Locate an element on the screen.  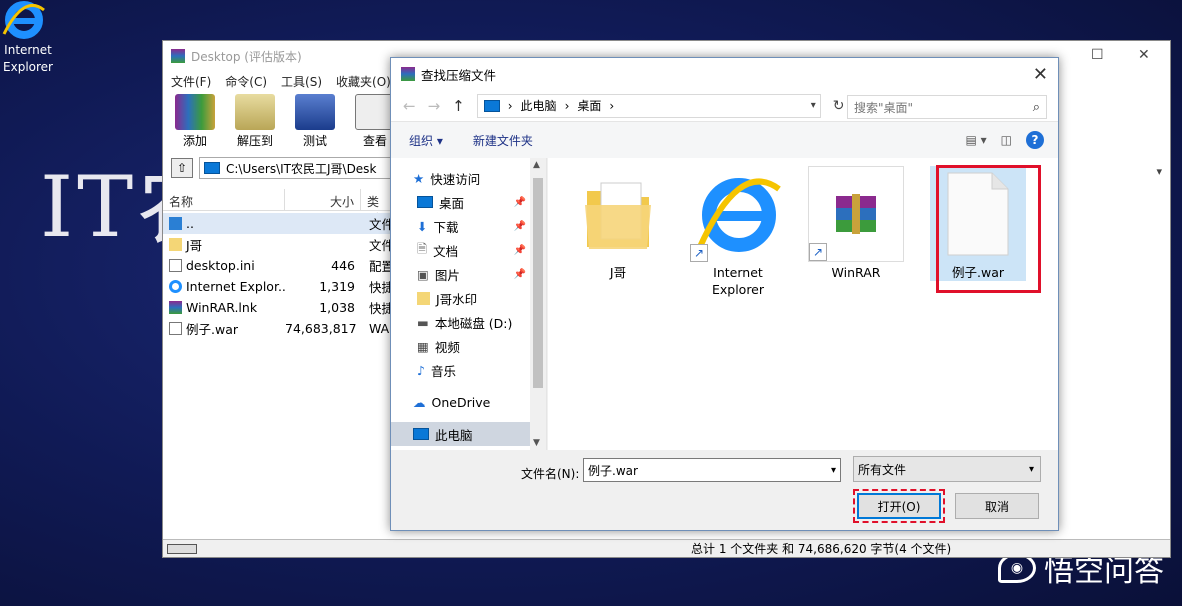
col-type: 类型 is located at coordinates (377, 207).